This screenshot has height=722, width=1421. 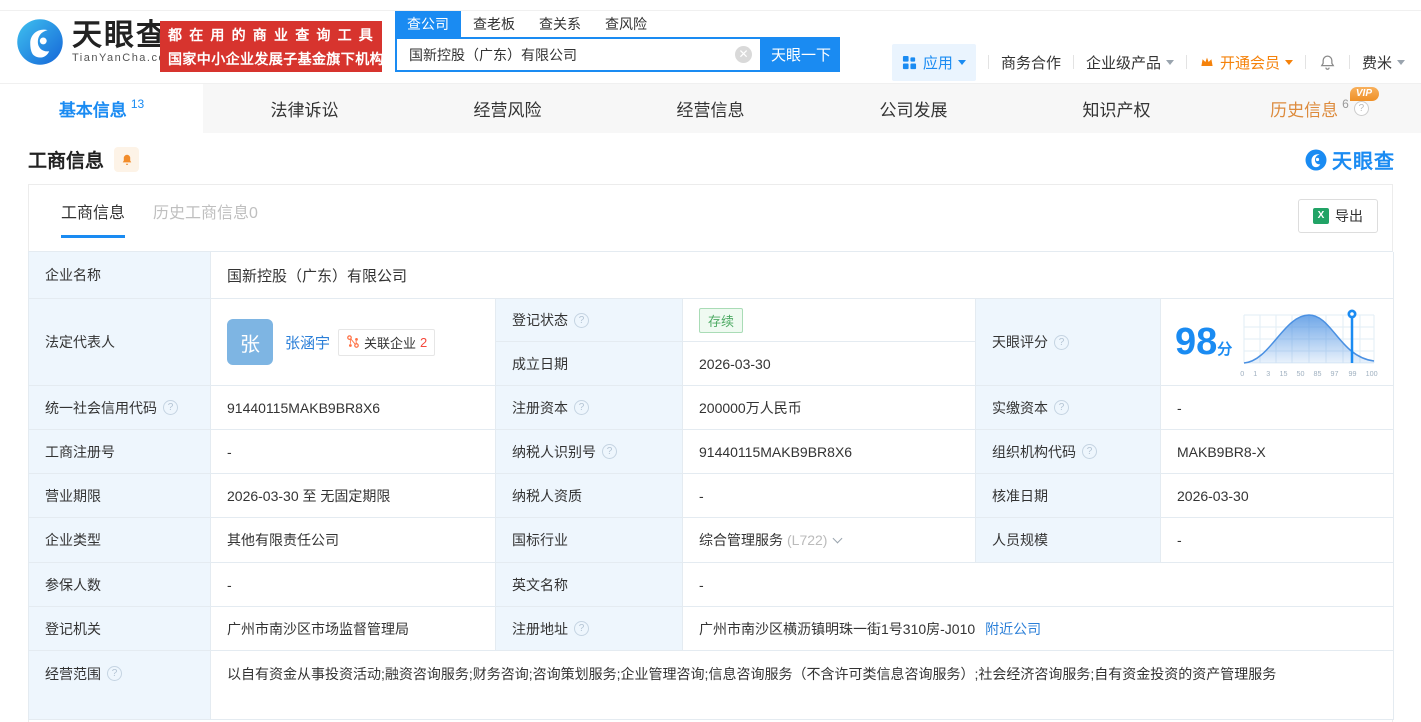 What do you see at coordinates (272, 46) in the screenshot?
I see `promo-banner: 都在用的商业查询工具 国家中小企业发展子基金旗下机构` at bounding box center [272, 46].